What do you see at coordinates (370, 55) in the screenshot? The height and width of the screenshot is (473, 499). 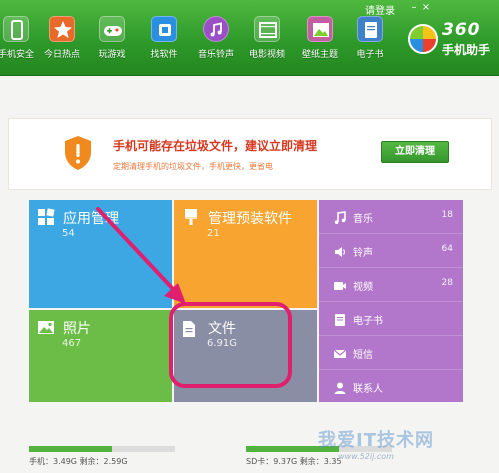 I see `nav-label: 电子书` at bounding box center [370, 55].